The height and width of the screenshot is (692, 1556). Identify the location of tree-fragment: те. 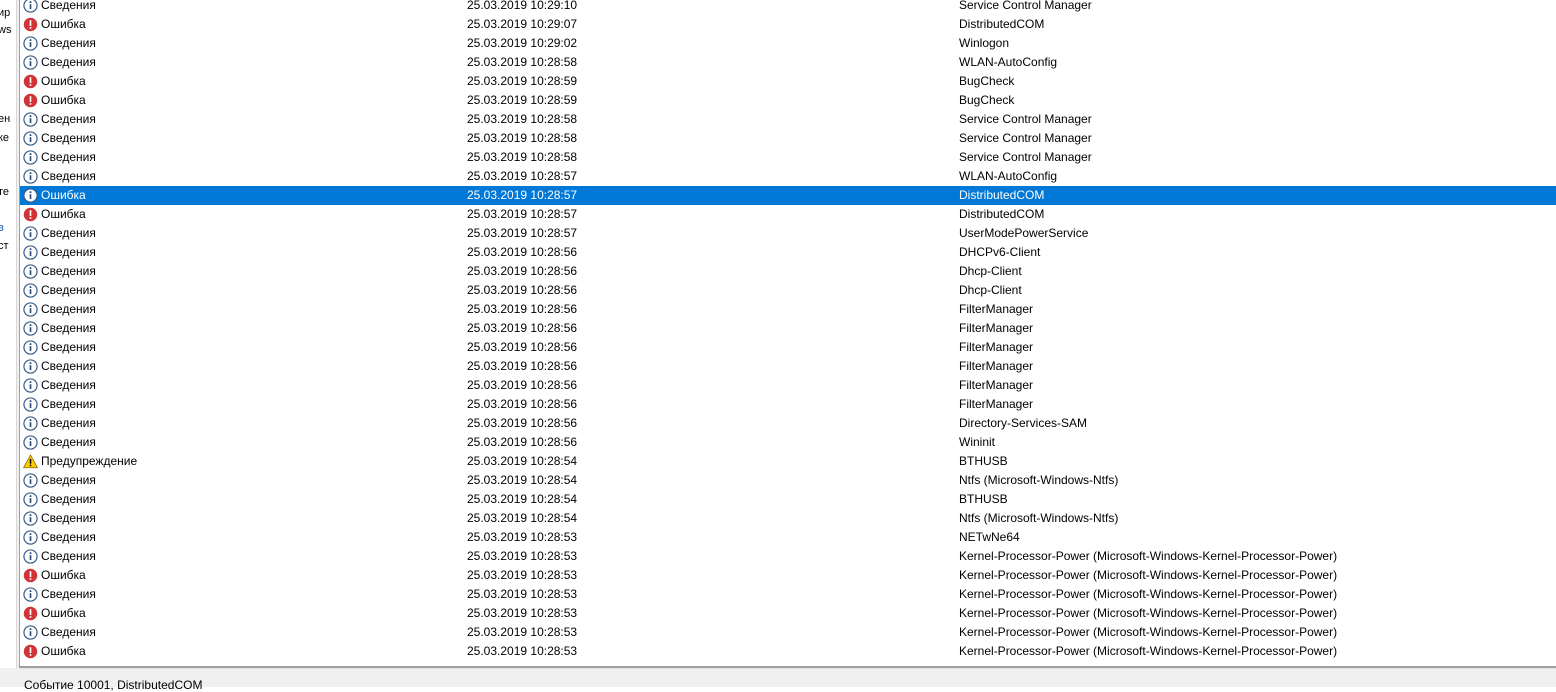
(4, 192).